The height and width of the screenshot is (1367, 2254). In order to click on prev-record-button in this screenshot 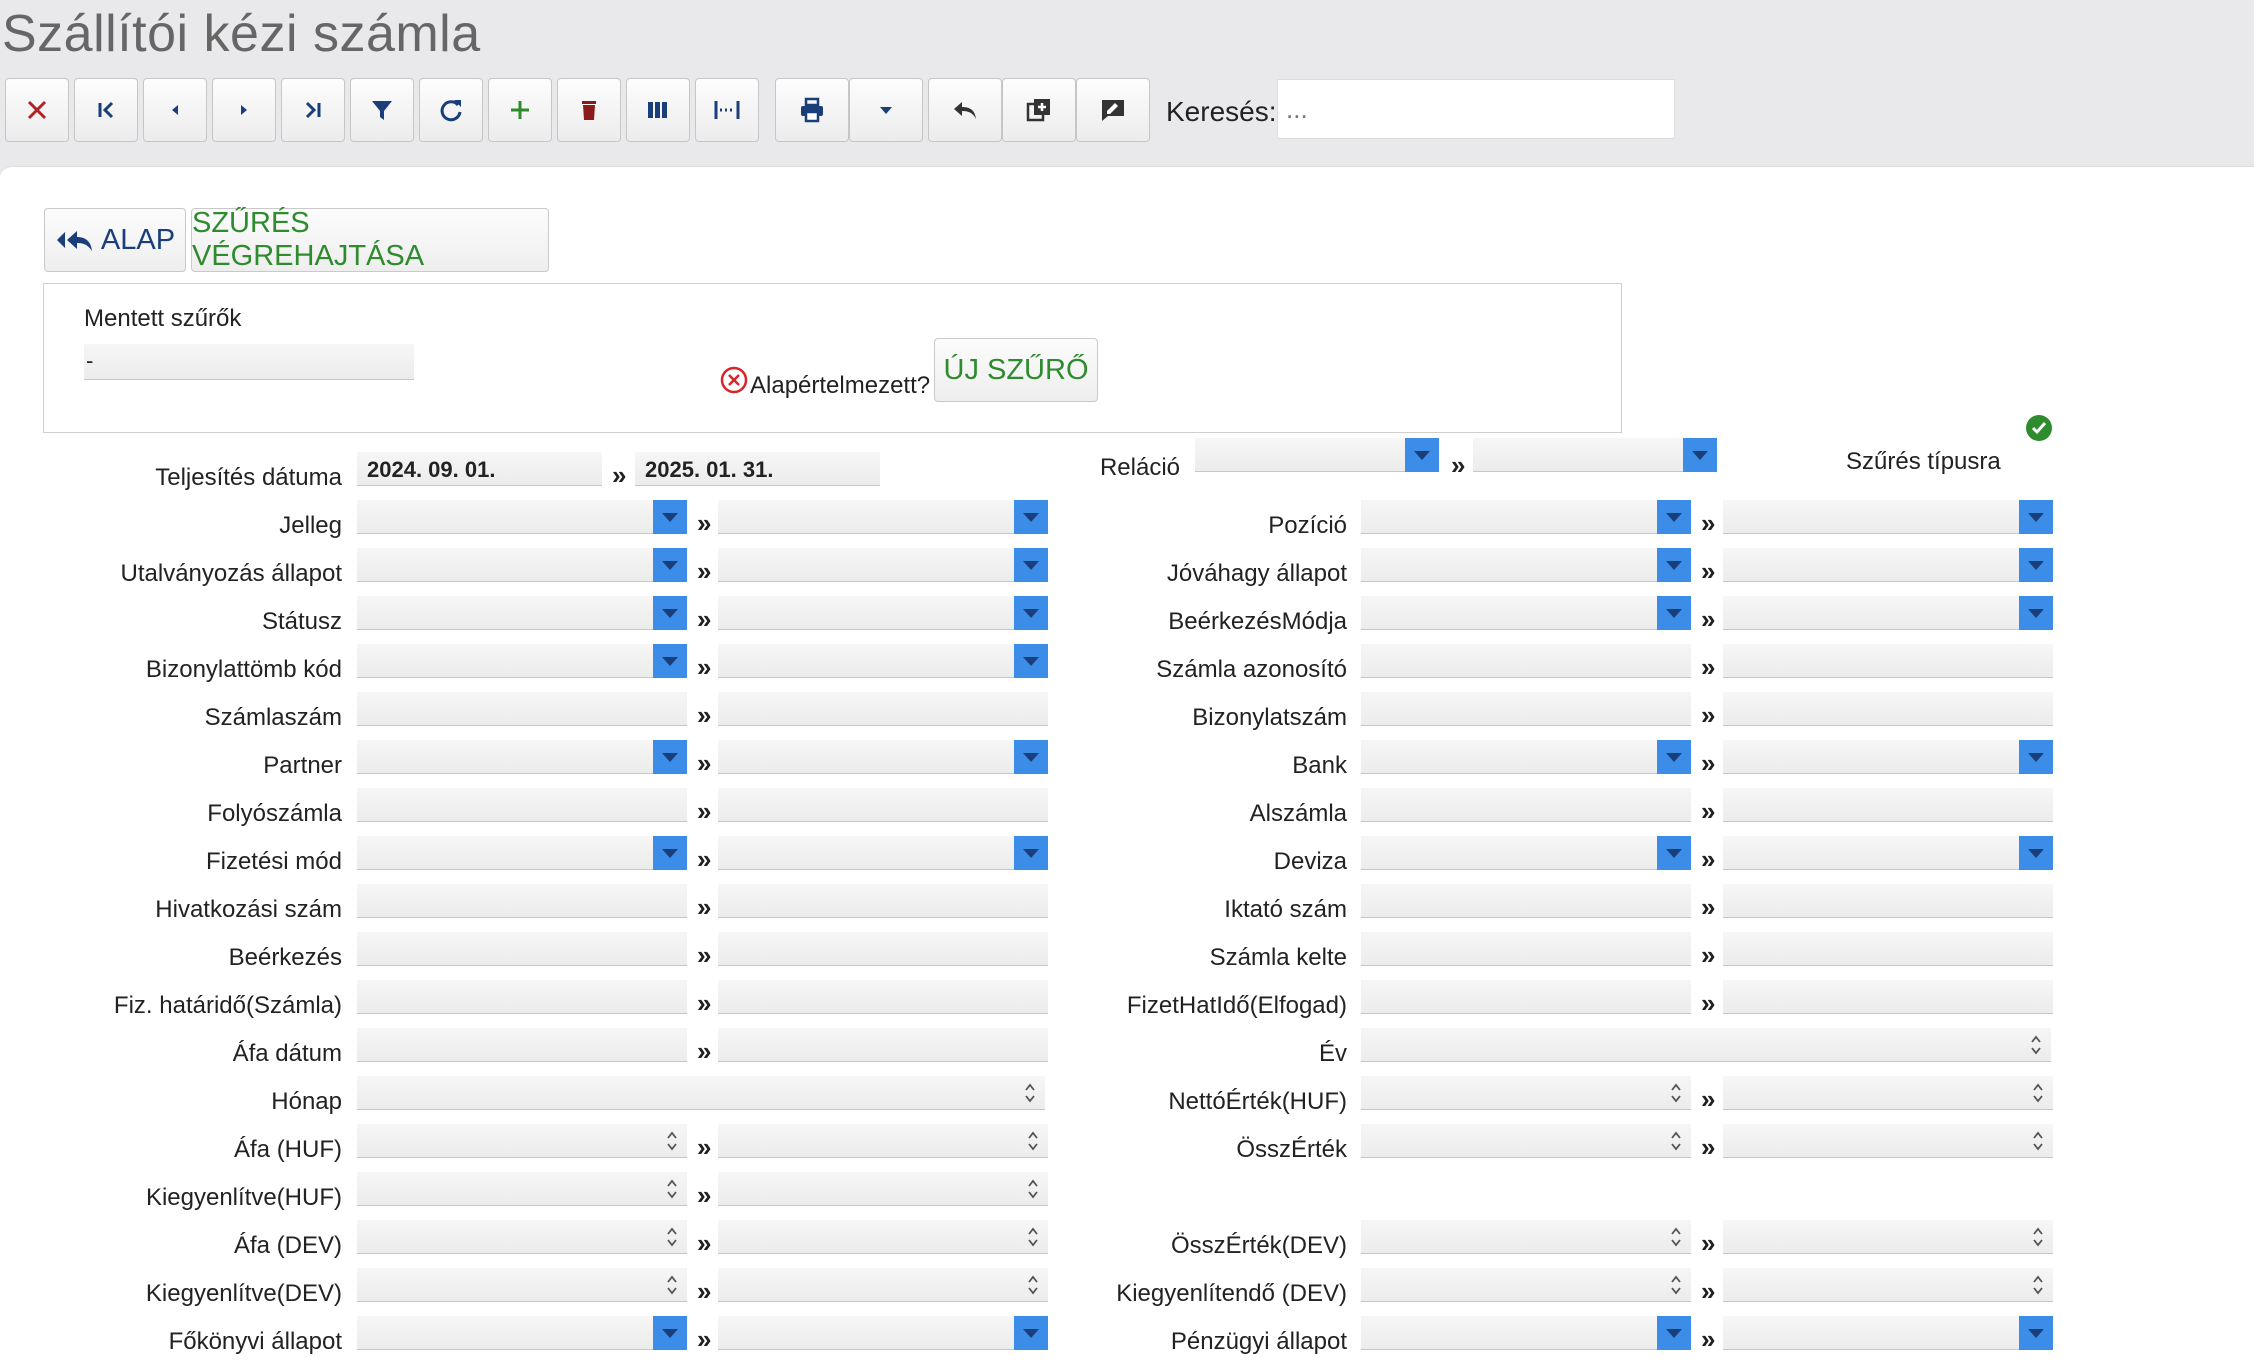, I will do `click(175, 110)`.